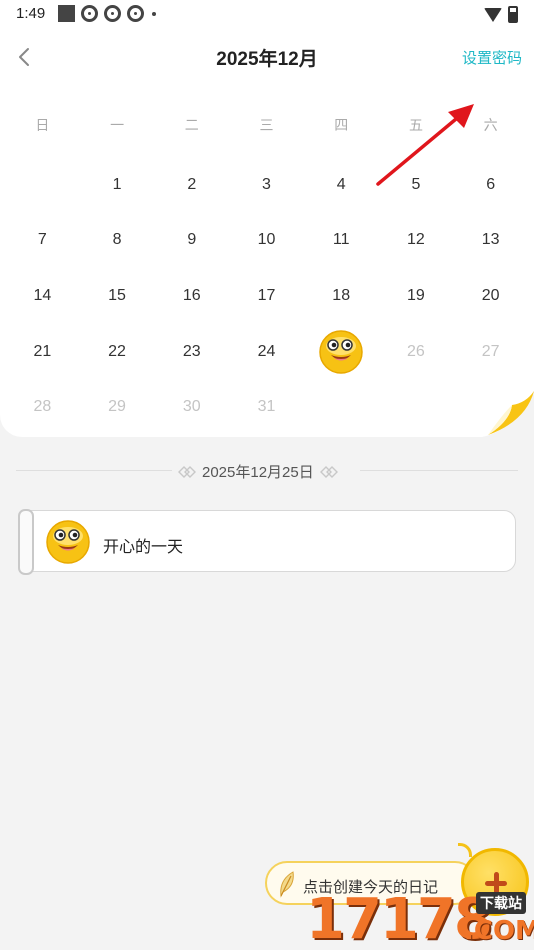  Describe the element at coordinates (341, 125) in the screenshot. I see `weekday-label: 四` at that location.